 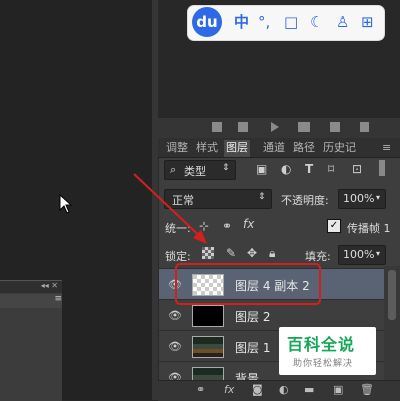 What do you see at coordinates (364, 127) in the screenshot?
I see `trash-icon` at bounding box center [364, 127].